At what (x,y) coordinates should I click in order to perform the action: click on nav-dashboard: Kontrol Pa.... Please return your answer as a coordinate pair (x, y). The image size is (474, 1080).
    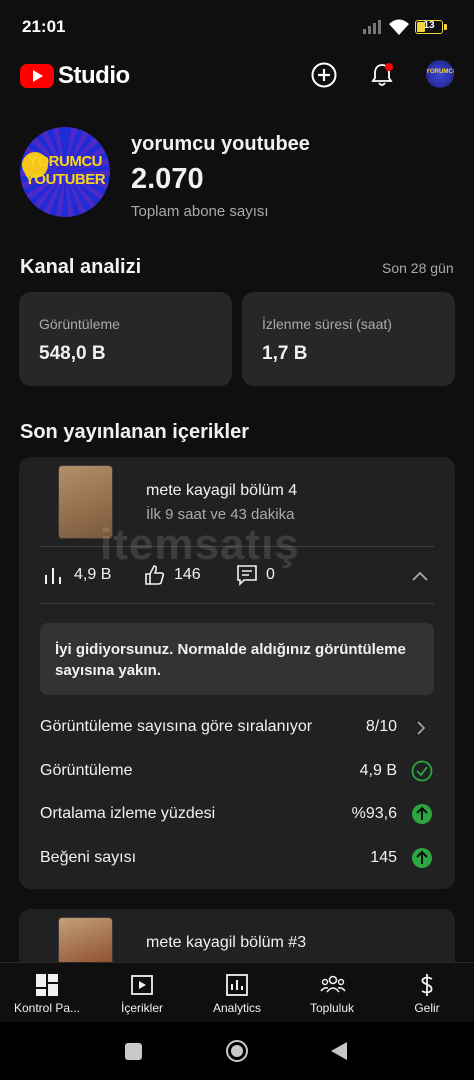
    Looking at the image, I should click on (47, 993).